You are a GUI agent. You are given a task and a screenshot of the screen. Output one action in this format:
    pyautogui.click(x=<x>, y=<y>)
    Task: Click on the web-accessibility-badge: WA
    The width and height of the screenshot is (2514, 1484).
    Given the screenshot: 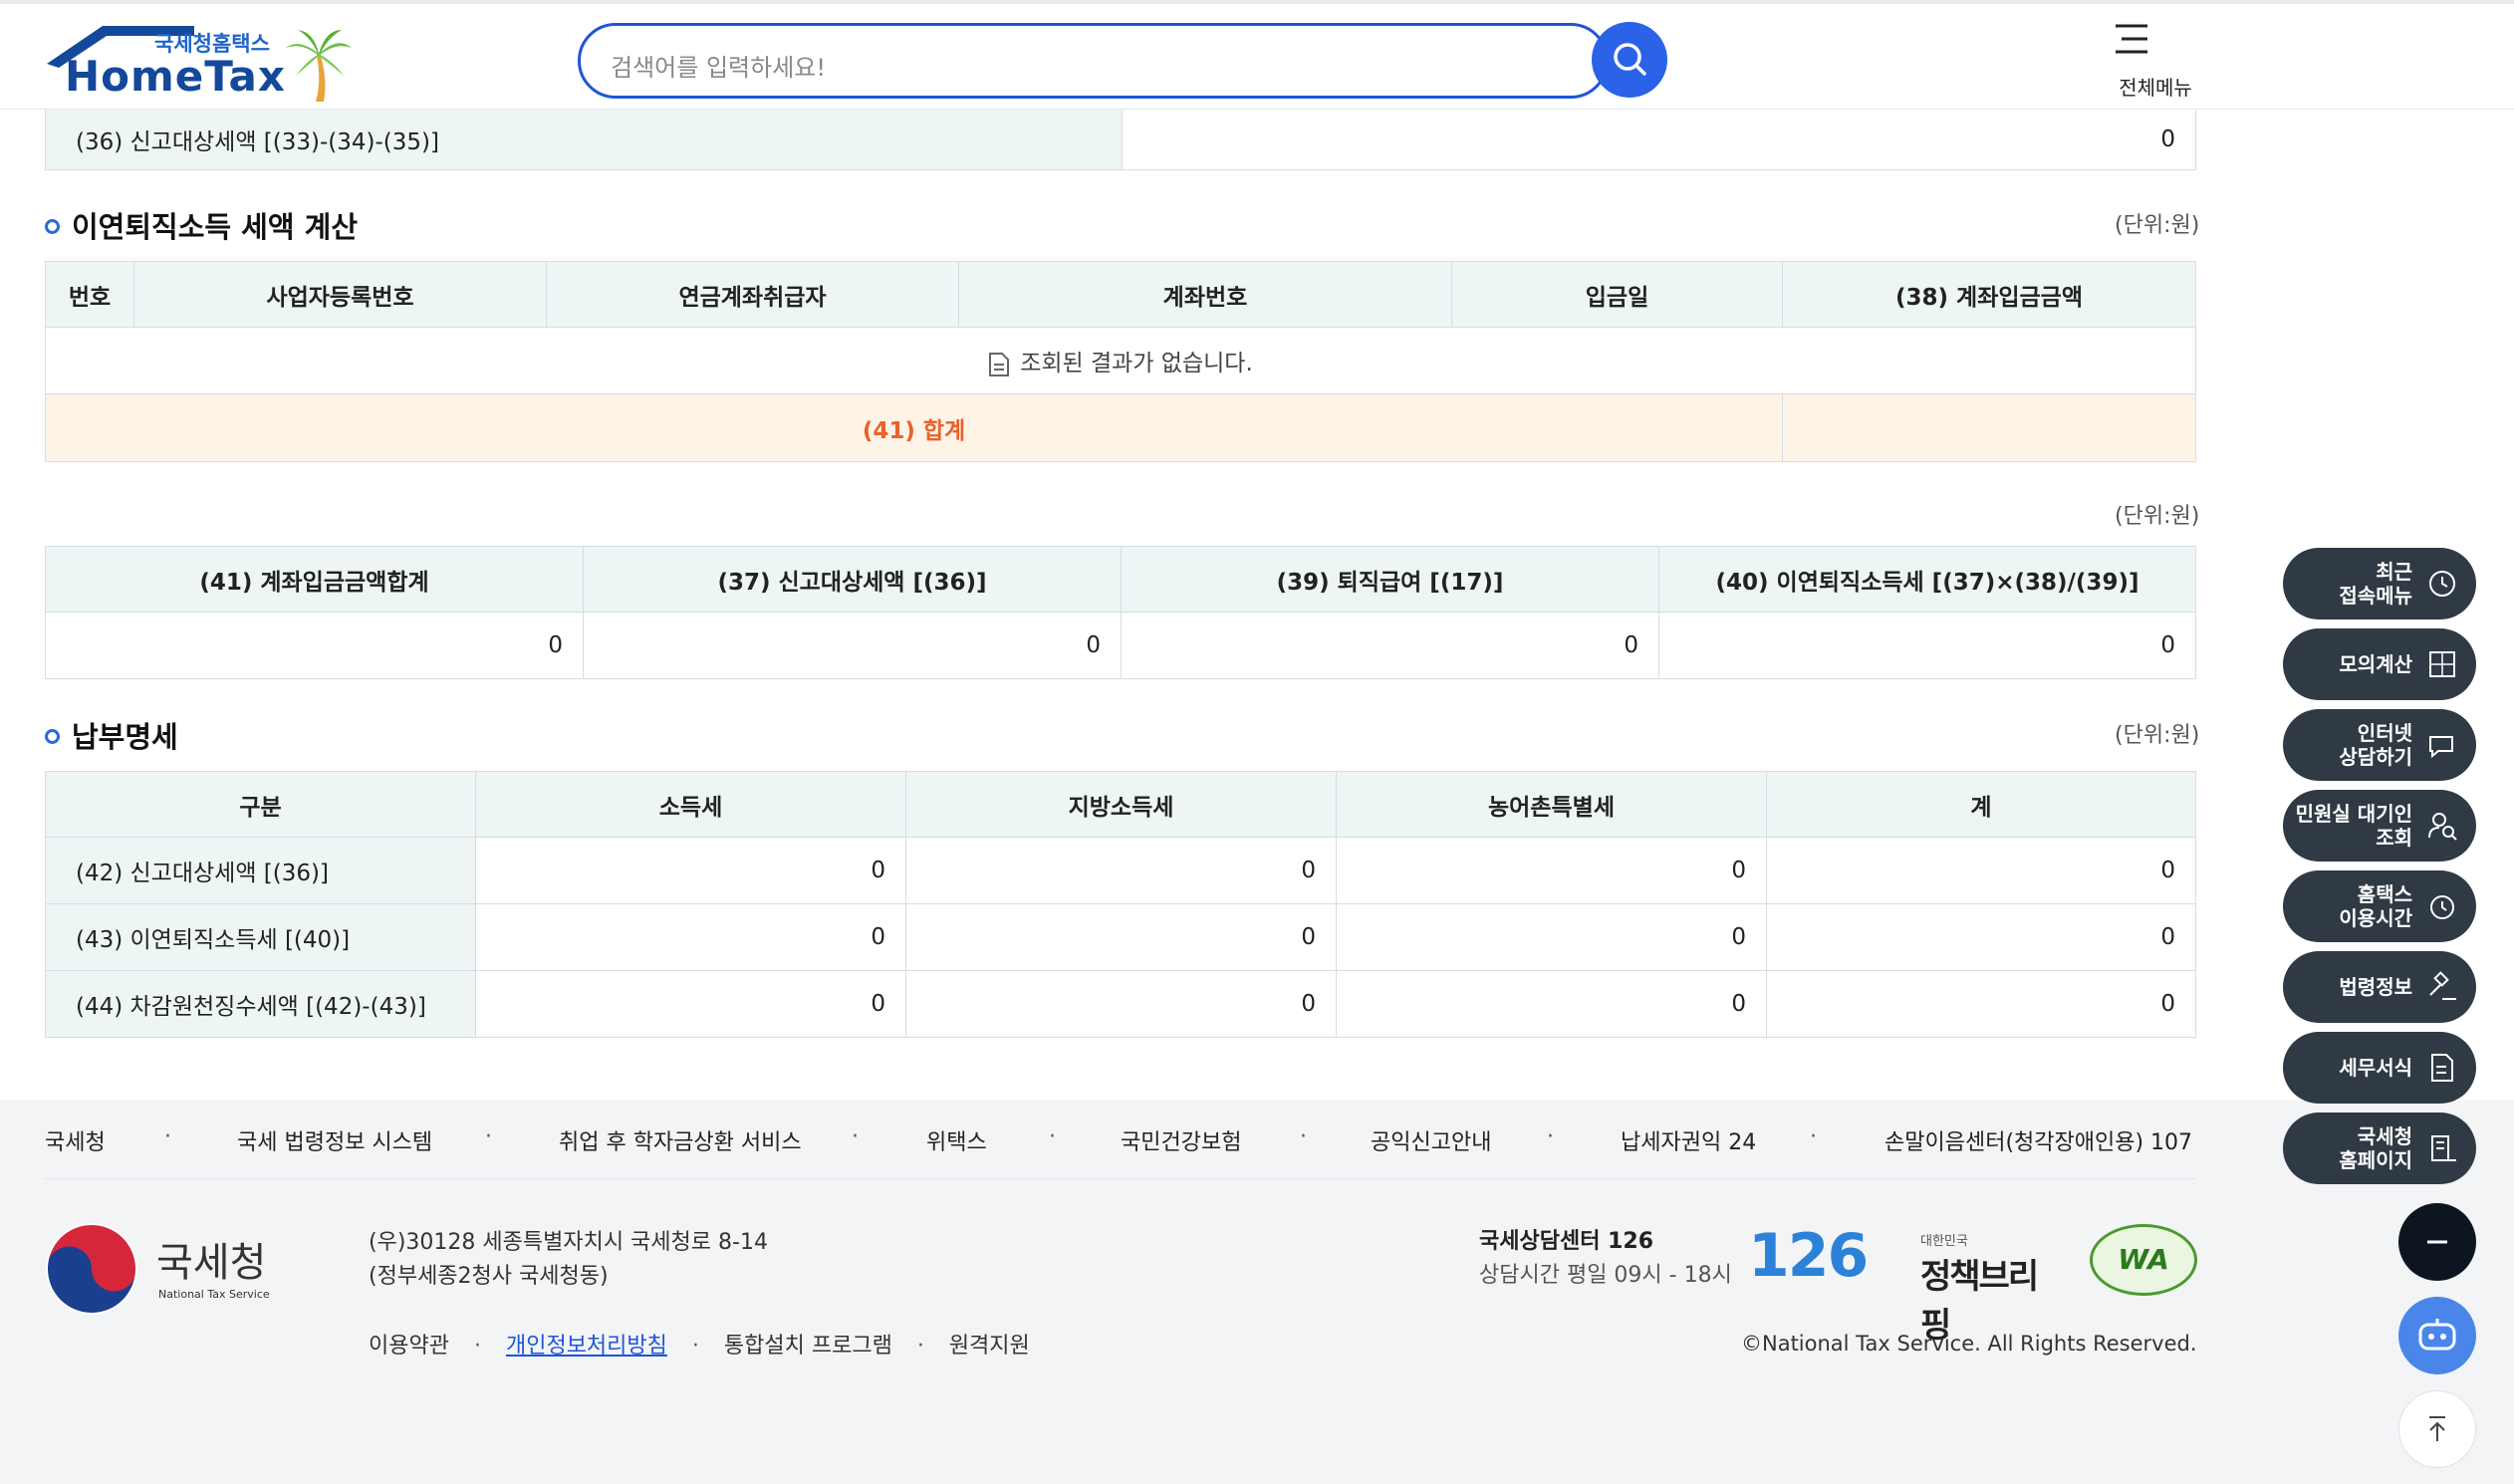 What is the action you would take?
    pyautogui.click(x=2143, y=1260)
    